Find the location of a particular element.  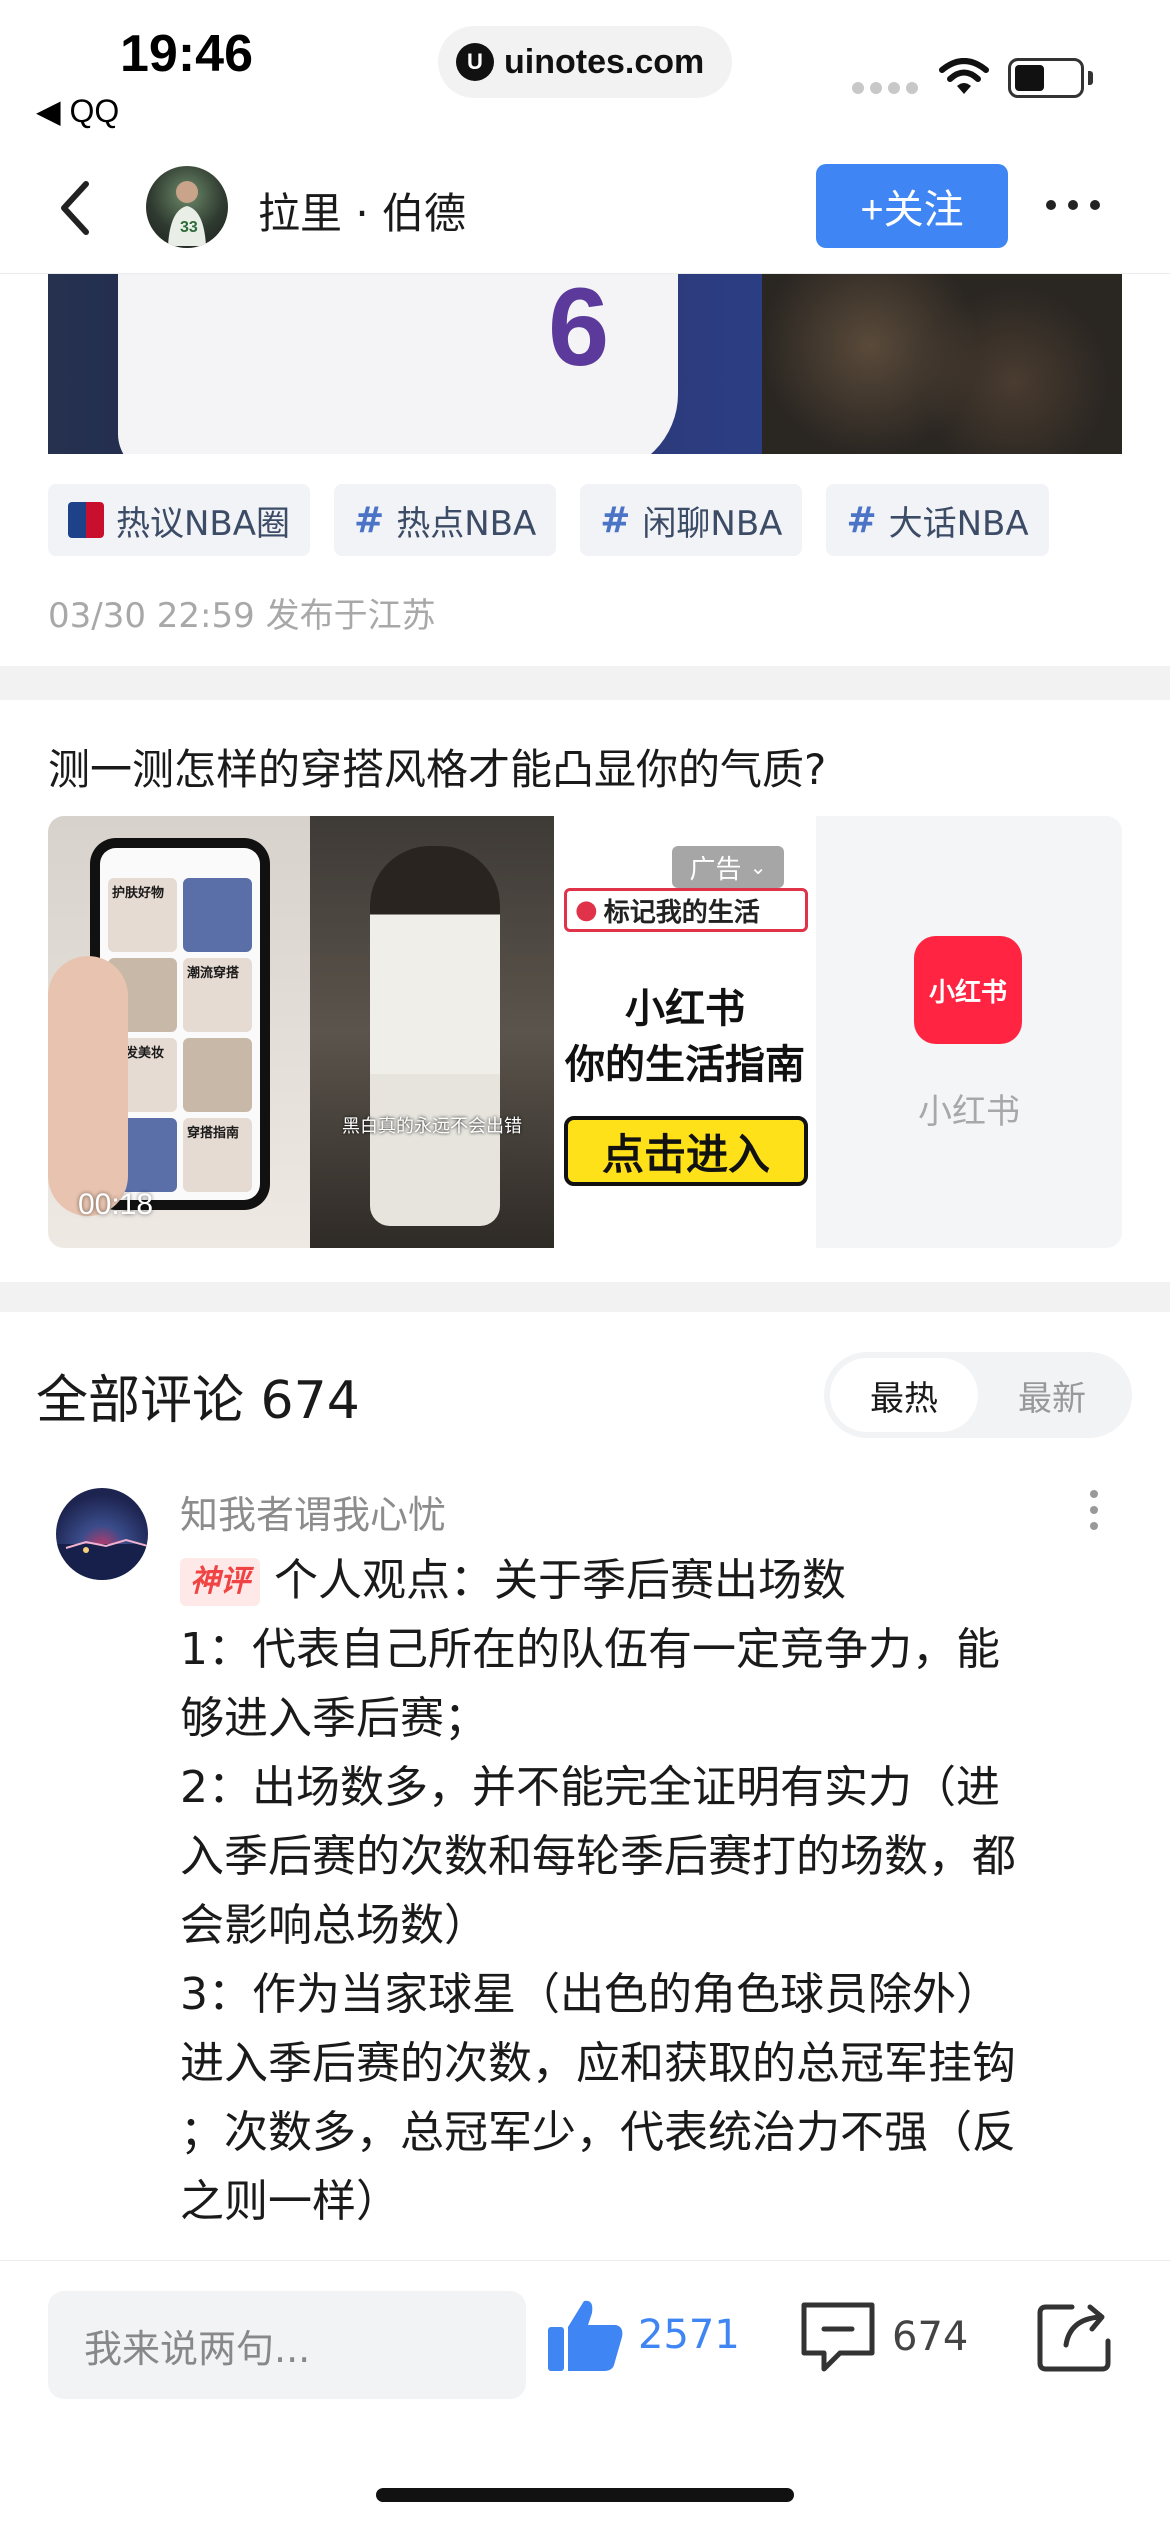

tag-hot-nba: # 热点NBA is located at coordinates (445, 520).